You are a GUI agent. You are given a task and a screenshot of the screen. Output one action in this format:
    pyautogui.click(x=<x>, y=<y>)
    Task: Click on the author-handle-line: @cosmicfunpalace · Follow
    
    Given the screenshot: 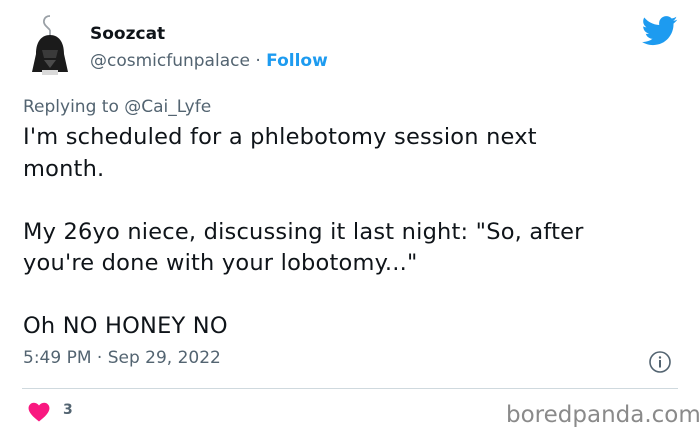 What is the action you would take?
    pyautogui.click(x=209, y=61)
    